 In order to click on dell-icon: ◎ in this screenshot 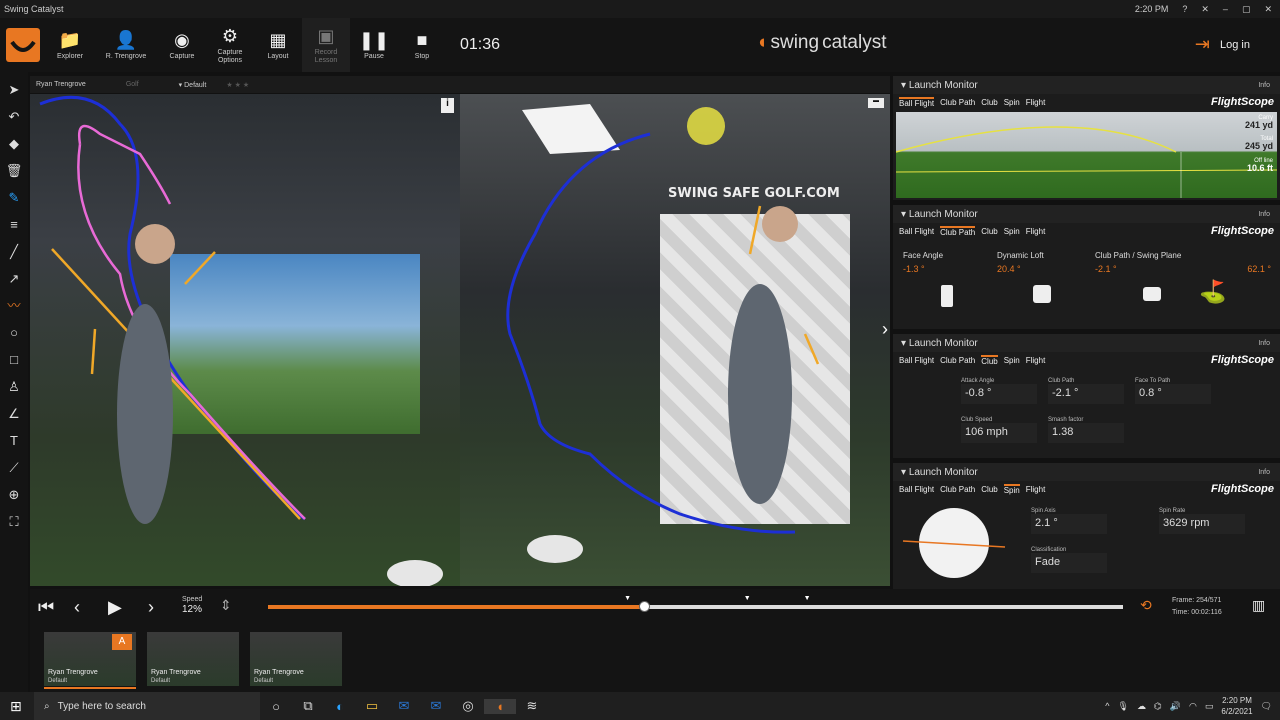, I will do `click(468, 706)`.